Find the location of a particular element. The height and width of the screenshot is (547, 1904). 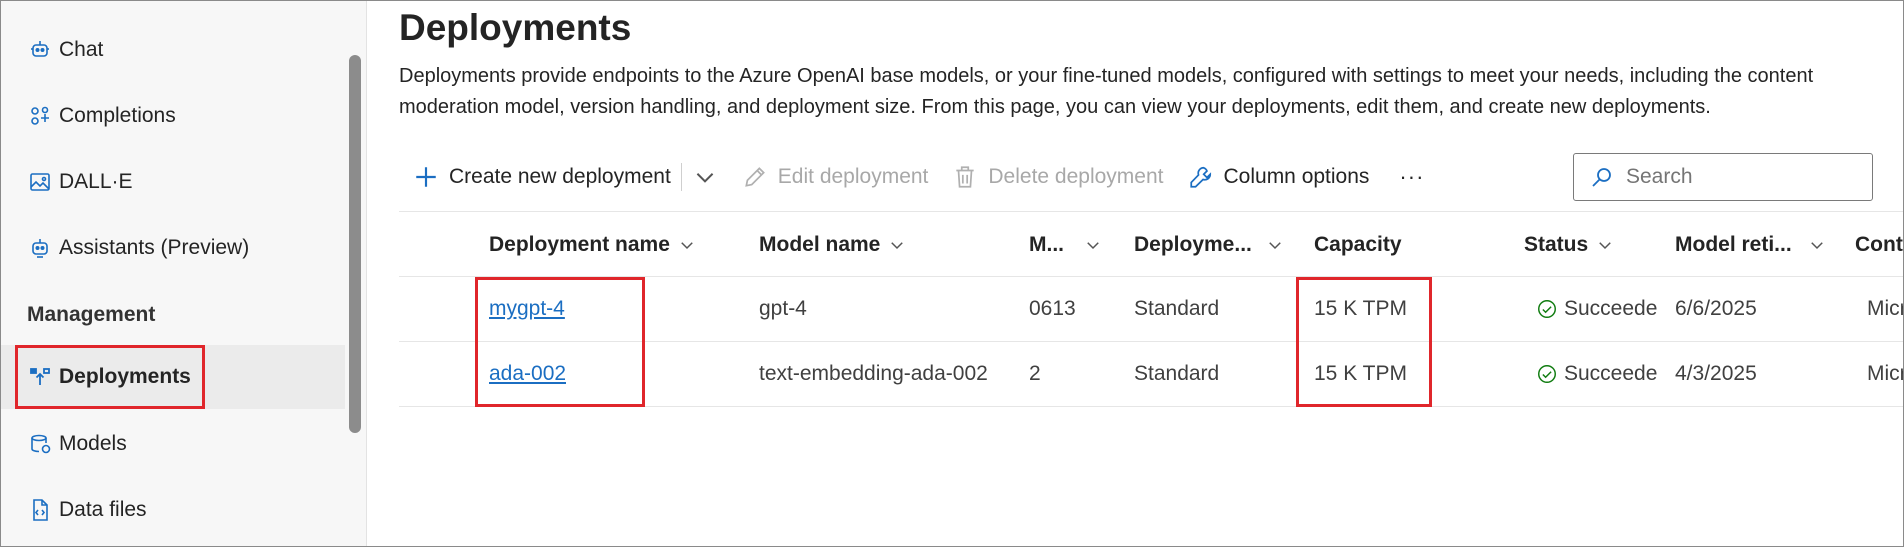

sidebar-item-models: Models is located at coordinates (173, 444).